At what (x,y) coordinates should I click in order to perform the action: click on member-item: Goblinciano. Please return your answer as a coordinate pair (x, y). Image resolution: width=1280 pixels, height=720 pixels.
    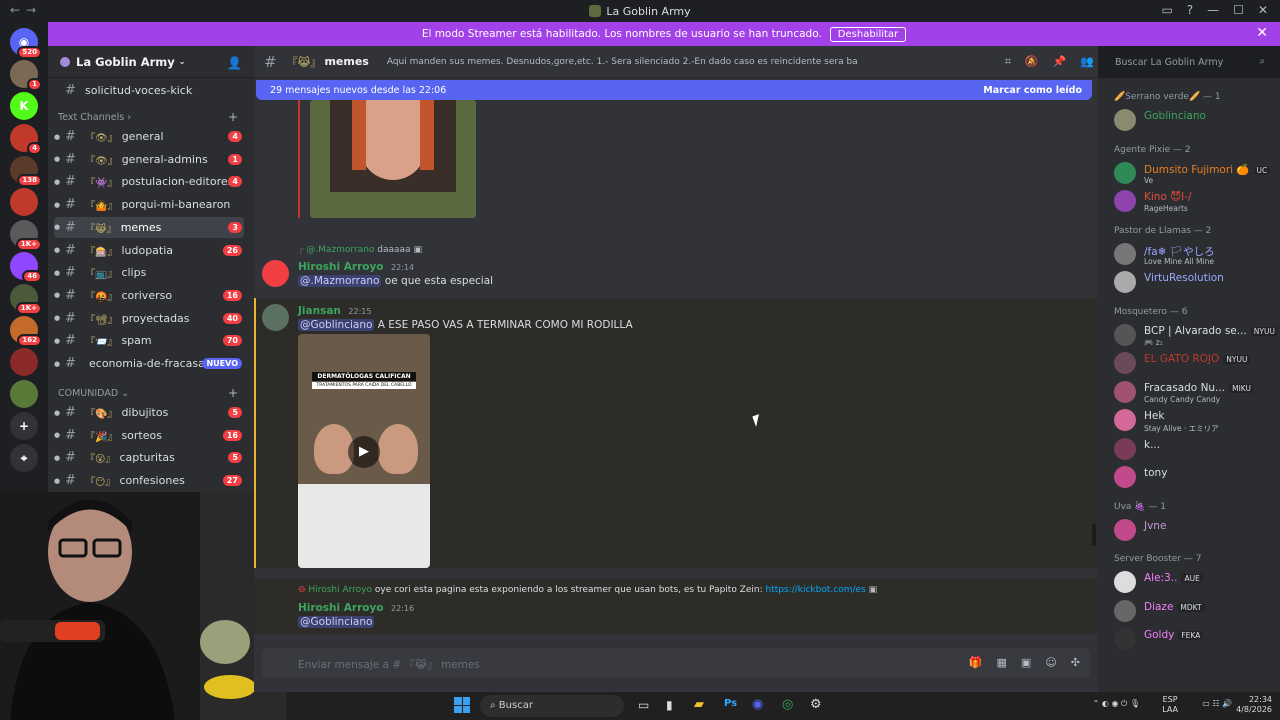
    Looking at the image, I should click on (1195, 121).